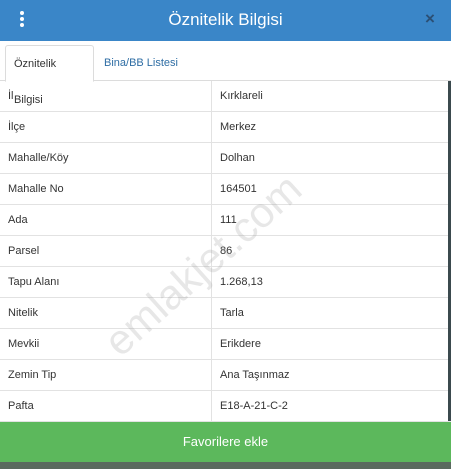 This screenshot has width=451, height=469. I want to click on close-icon: ×, so click(430, 19).